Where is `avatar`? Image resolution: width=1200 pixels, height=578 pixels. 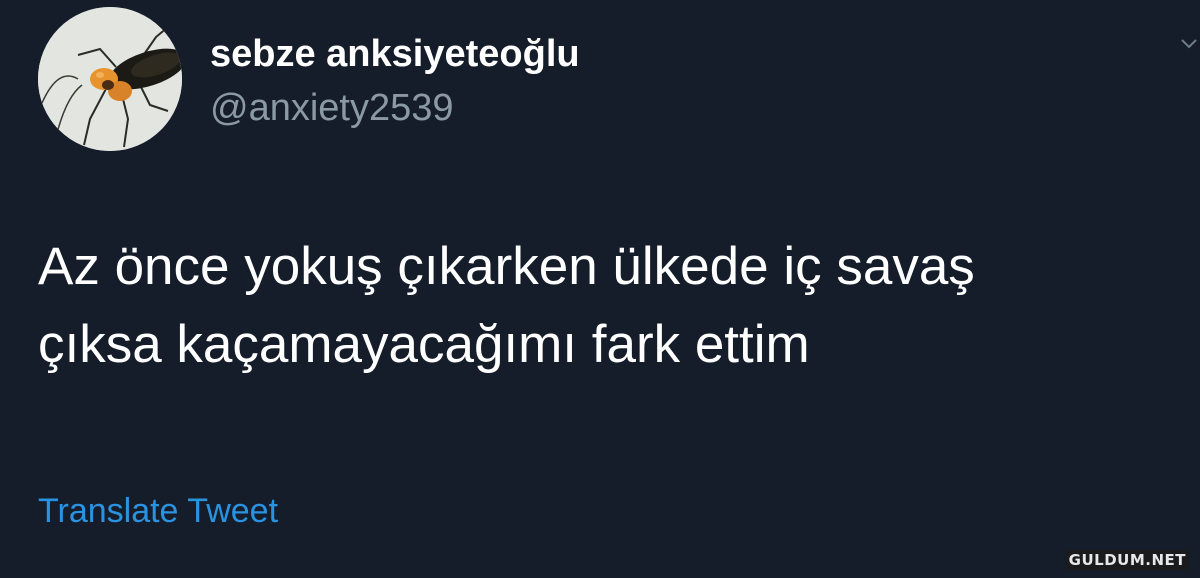
avatar is located at coordinates (110, 79).